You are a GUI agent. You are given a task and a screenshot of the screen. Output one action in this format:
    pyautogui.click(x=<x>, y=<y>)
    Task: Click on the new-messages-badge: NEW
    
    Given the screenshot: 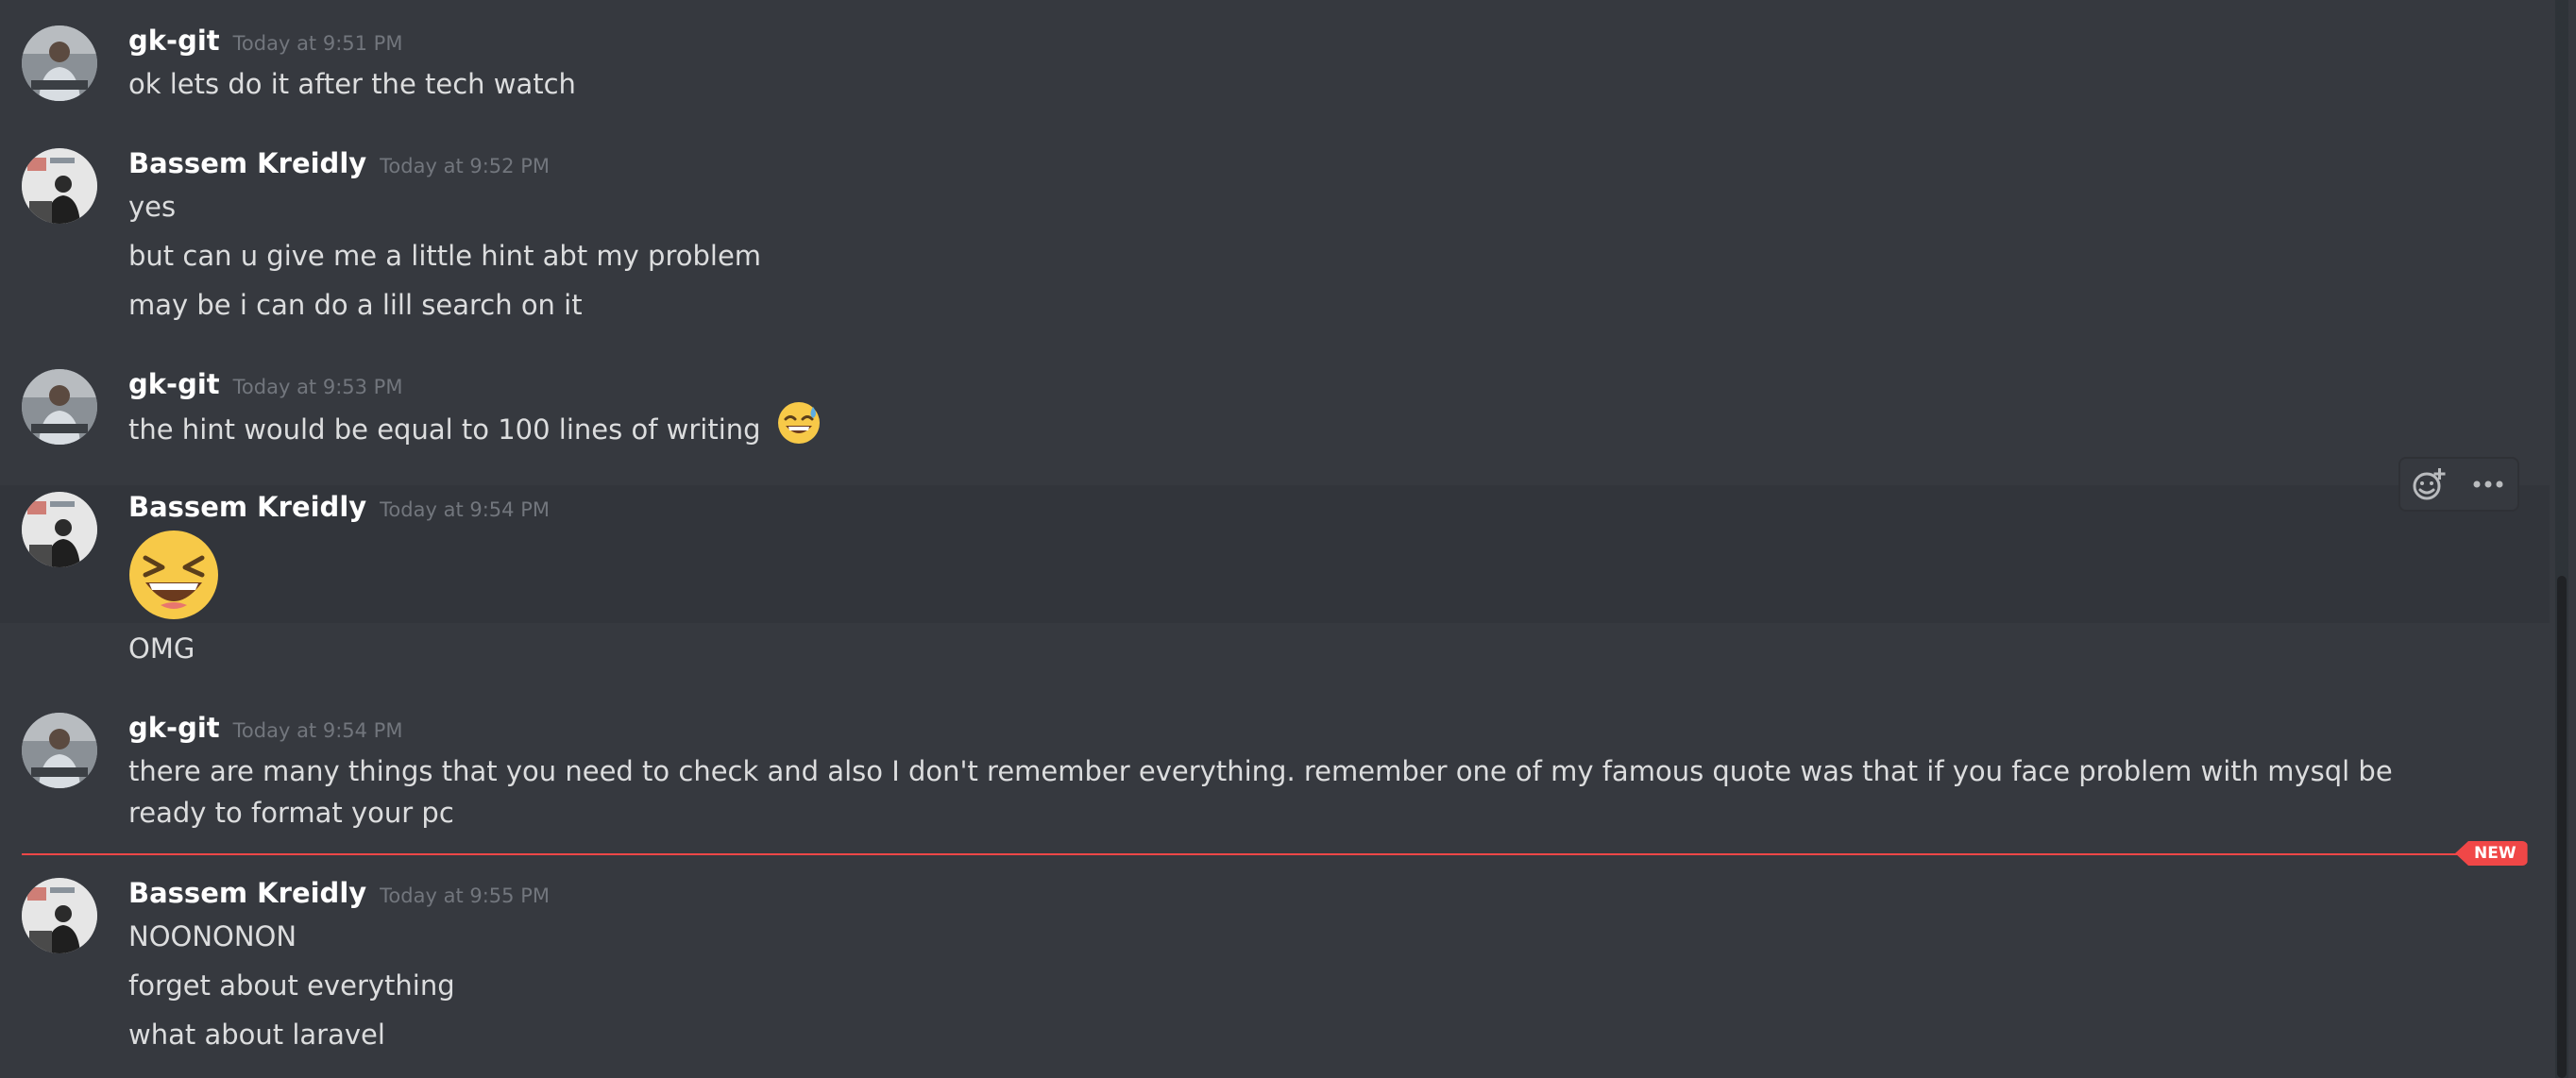 What is the action you would take?
    pyautogui.click(x=2491, y=853)
    